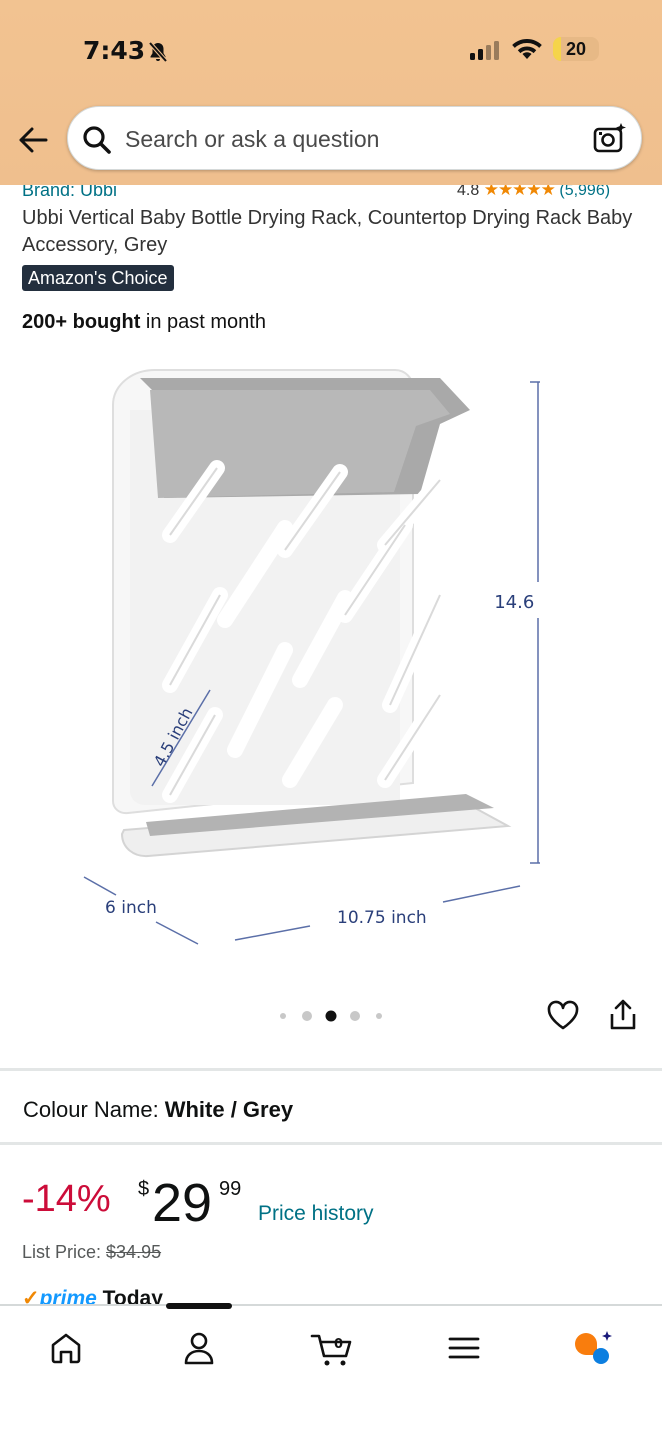  Describe the element at coordinates (563, 1017) in the screenshot. I see `heart-icon` at that location.